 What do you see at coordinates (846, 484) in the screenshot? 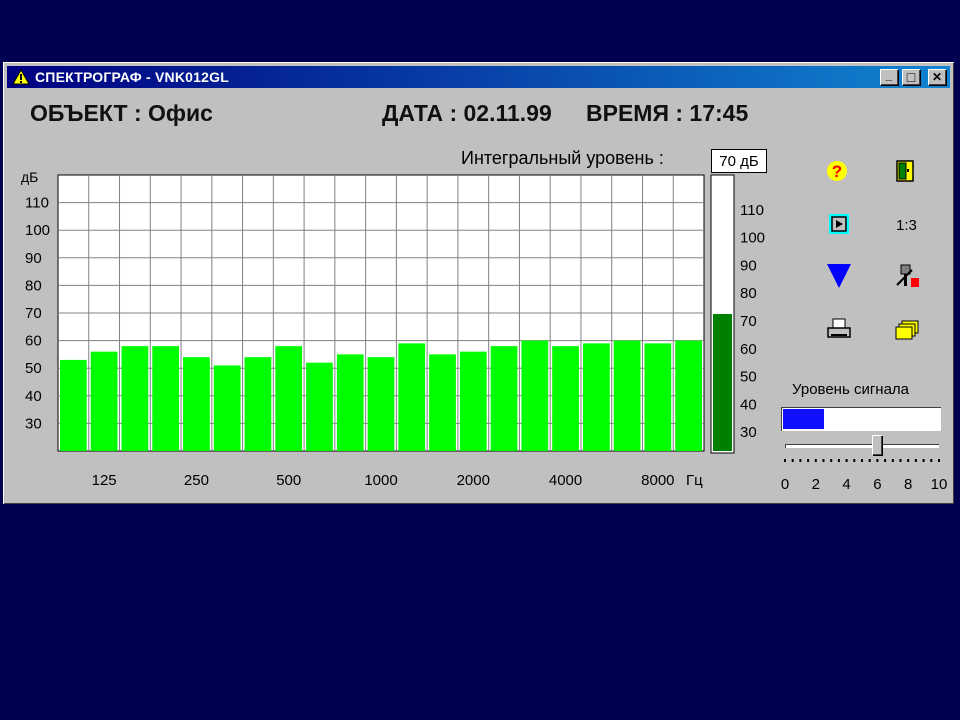
I see `slider-scale-label: 4` at bounding box center [846, 484].